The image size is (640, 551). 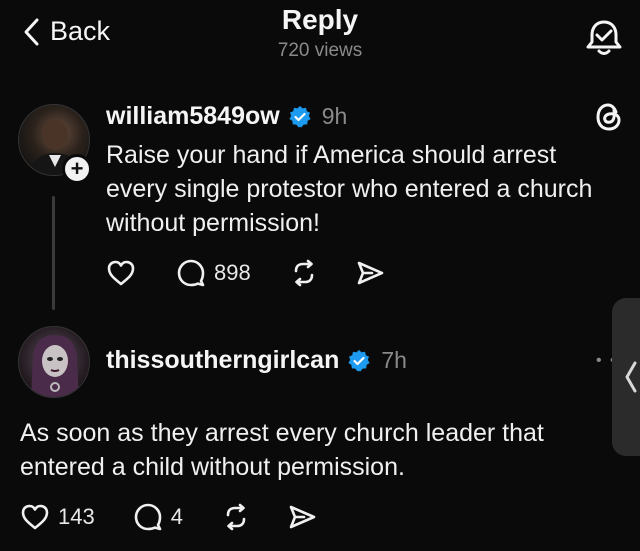 I want to click on post-header: william5849ow 9h, so click(x=226, y=116).